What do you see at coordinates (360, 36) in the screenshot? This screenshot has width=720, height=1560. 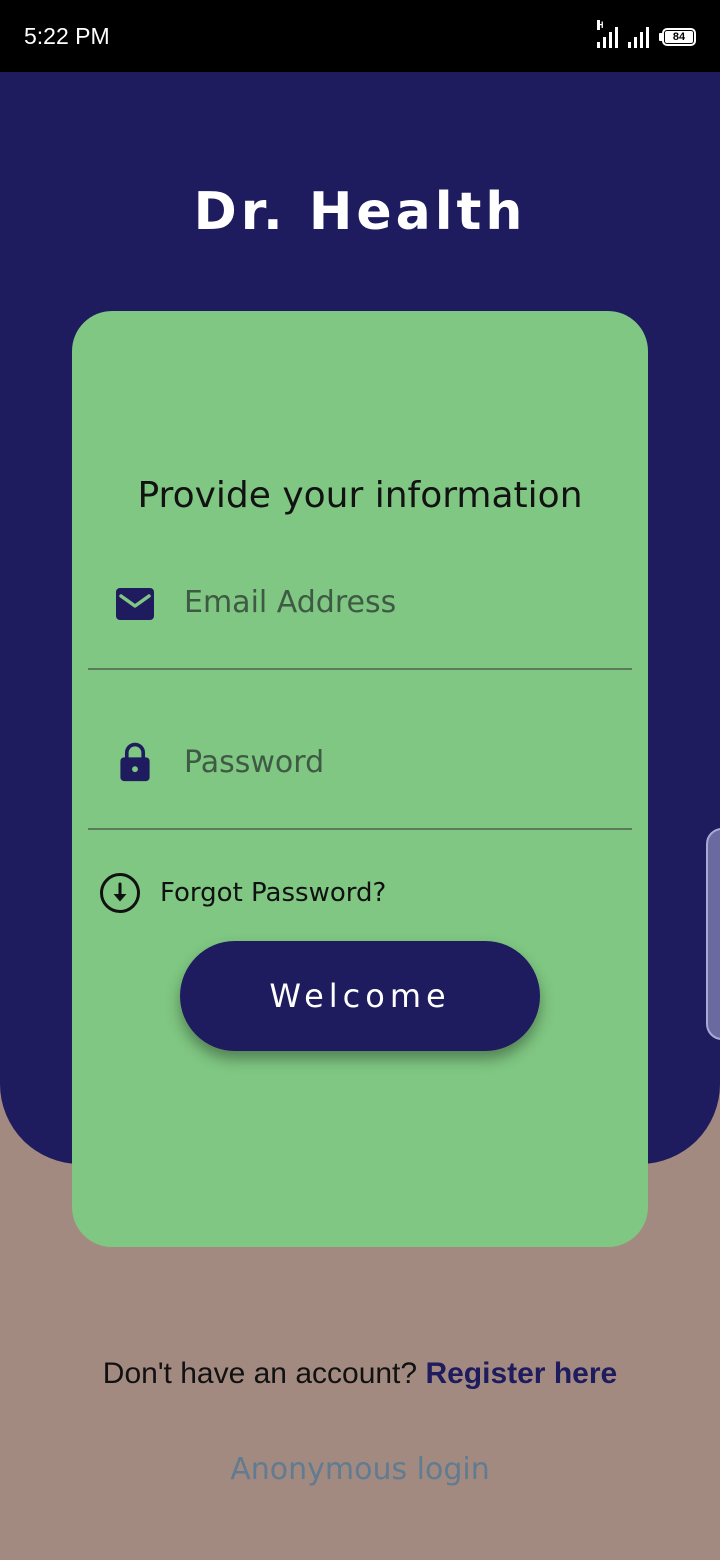 I see `status-bar: 5:22 PM H 84` at bounding box center [360, 36].